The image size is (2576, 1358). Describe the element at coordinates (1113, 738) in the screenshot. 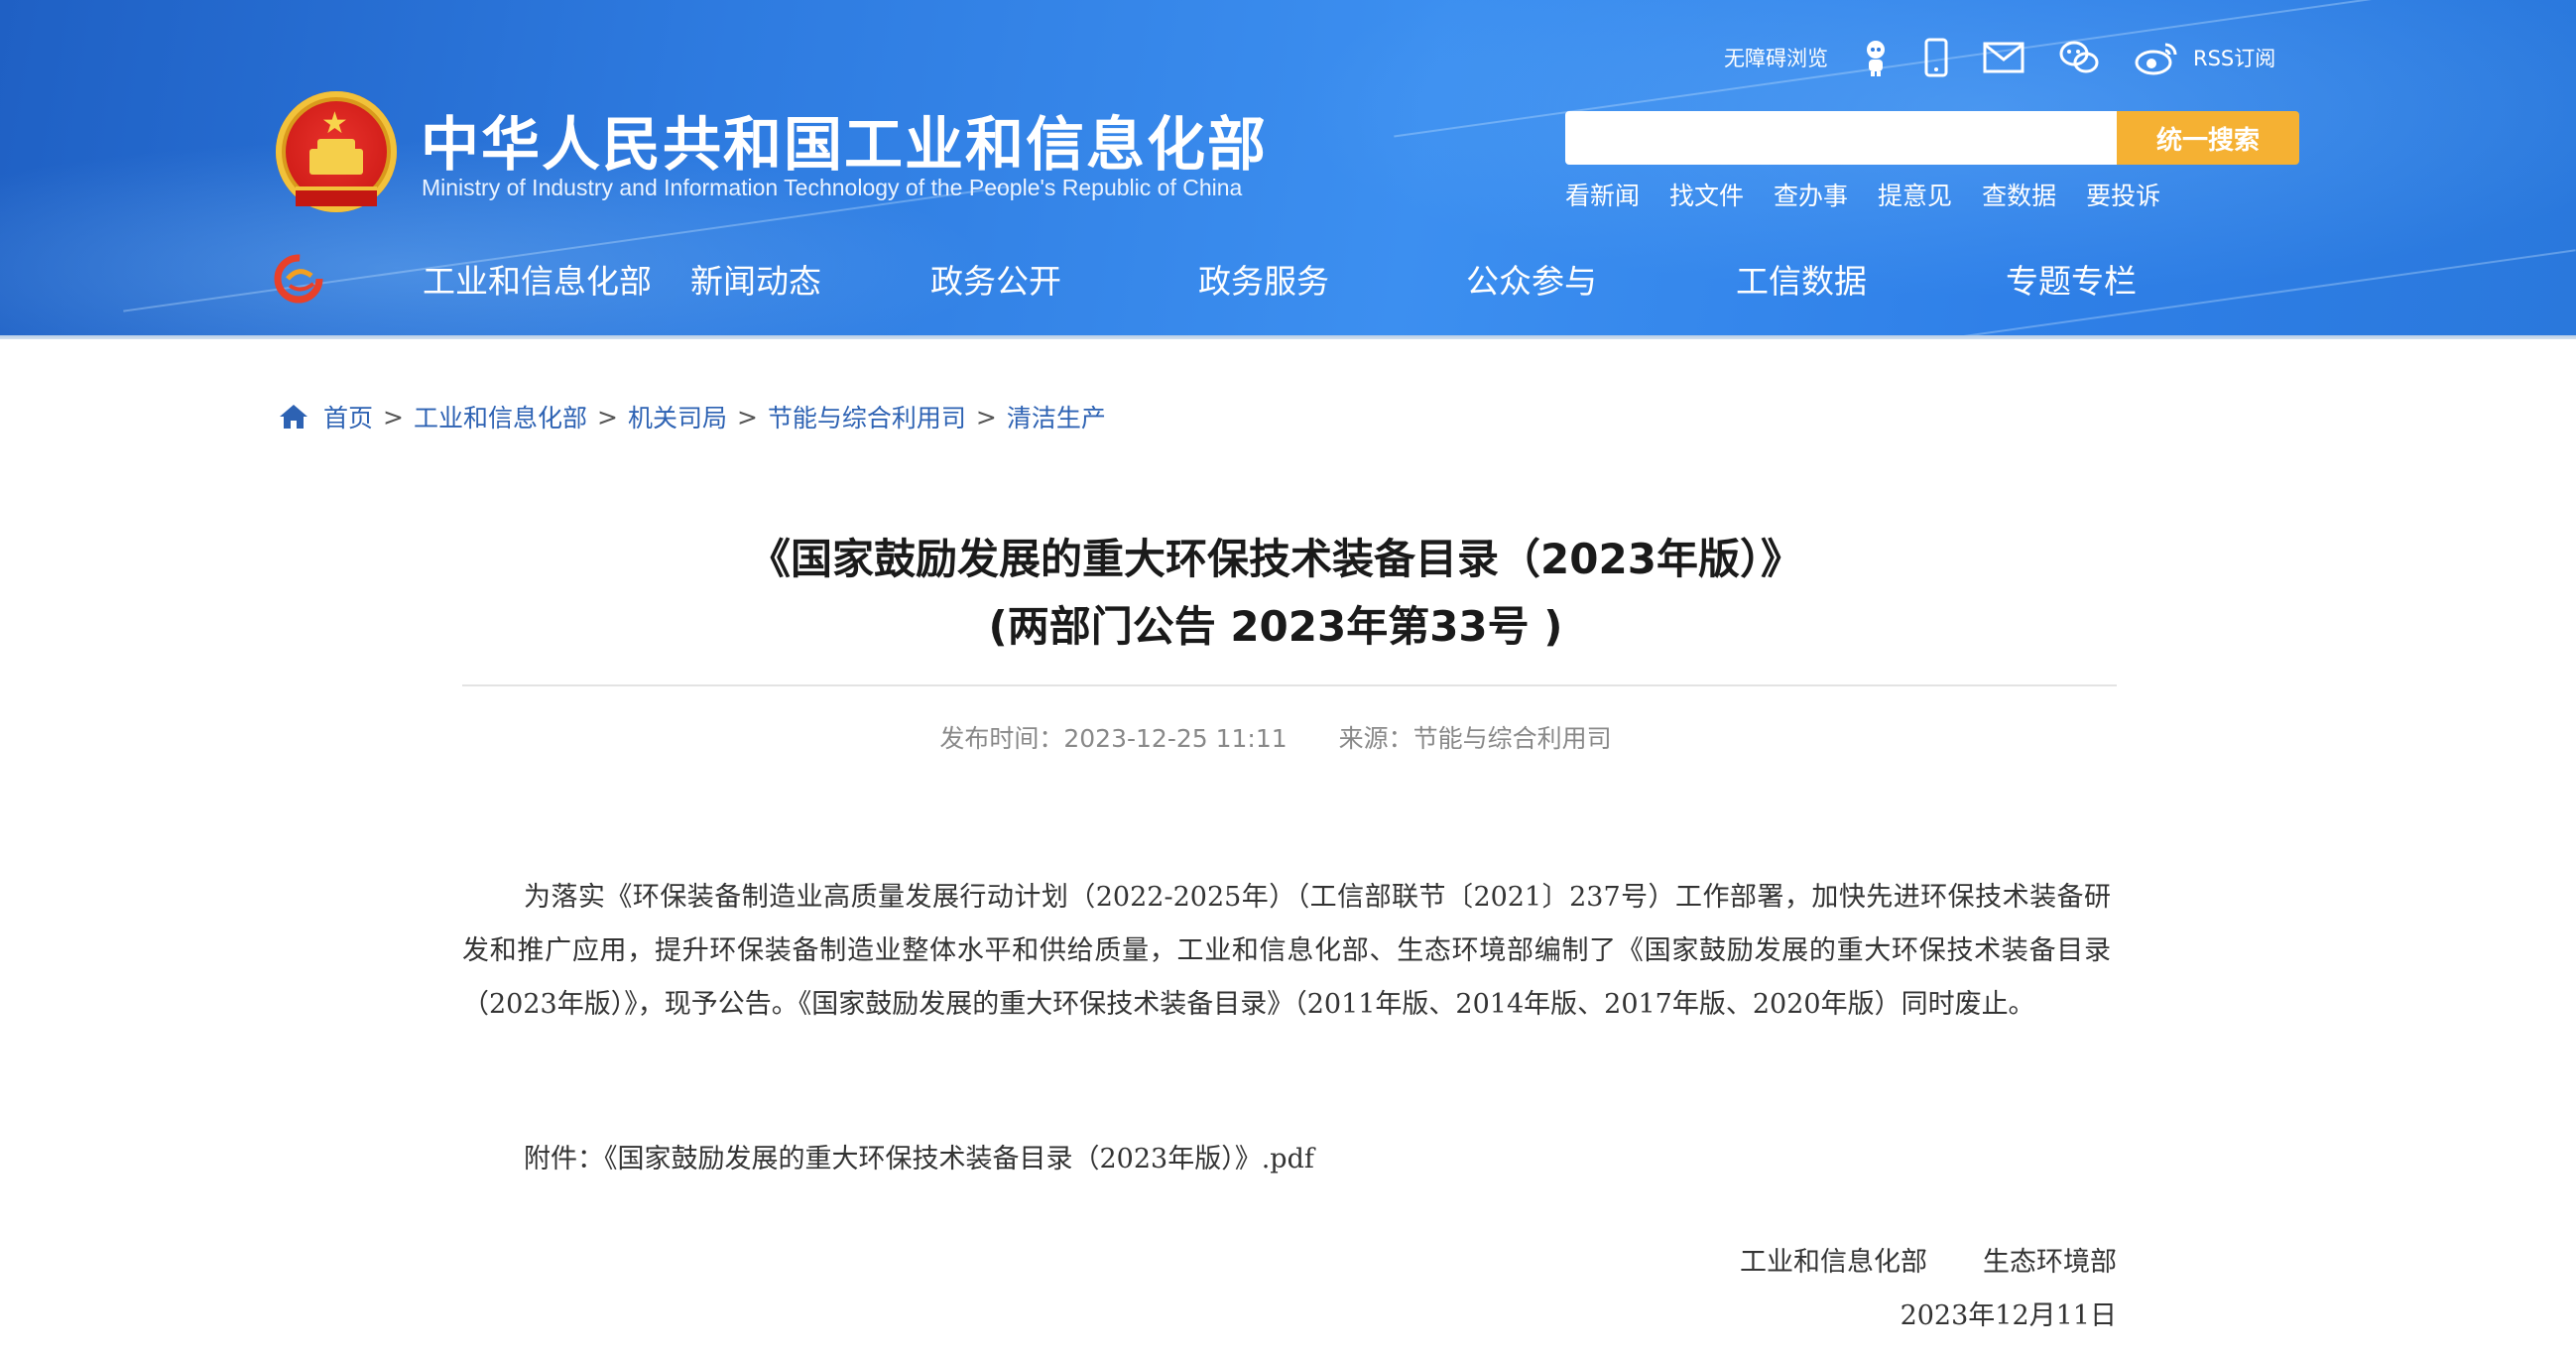

I see `publish-time: 发布时间：2023-12-25 11:11` at that location.